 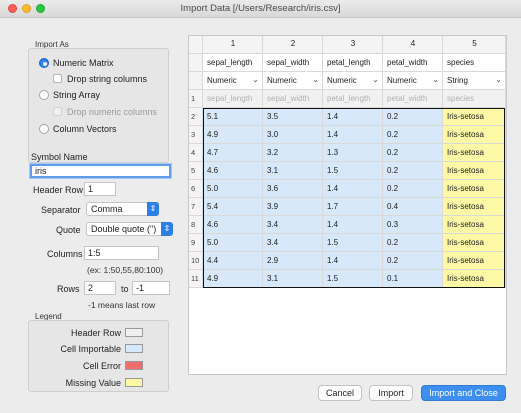 What do you see at coordinates (293, 261) in the screenshot?
I see `table-cell: 2.9` at bounding box center [293, 261].